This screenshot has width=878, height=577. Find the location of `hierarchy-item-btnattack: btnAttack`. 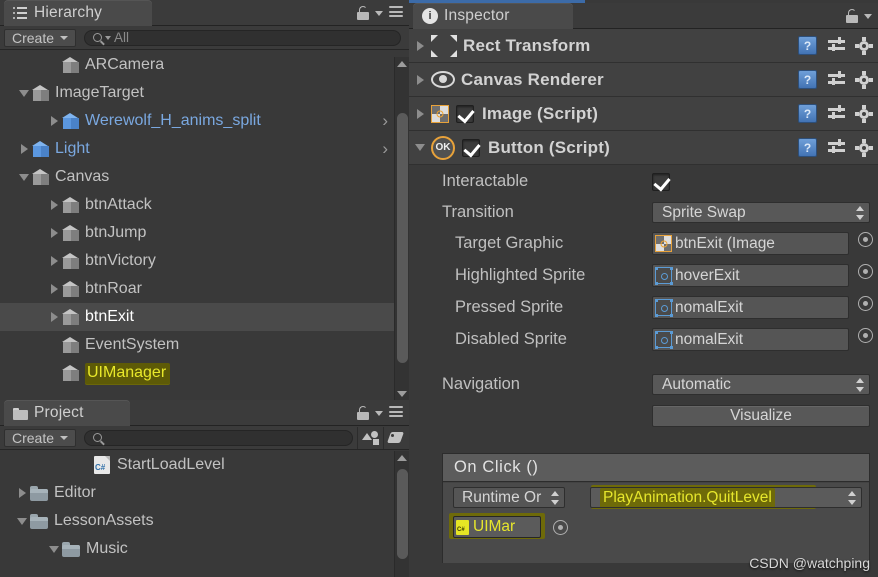

hierarchy-item-btnattack: btnAttack is located at coordinates (197, 205).